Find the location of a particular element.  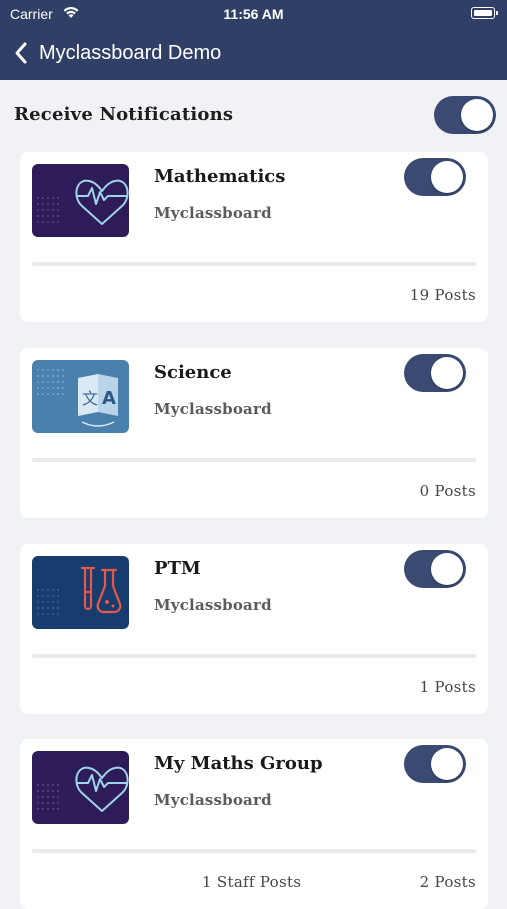

course-toggle-ptm is located at coordinates (435, 569).